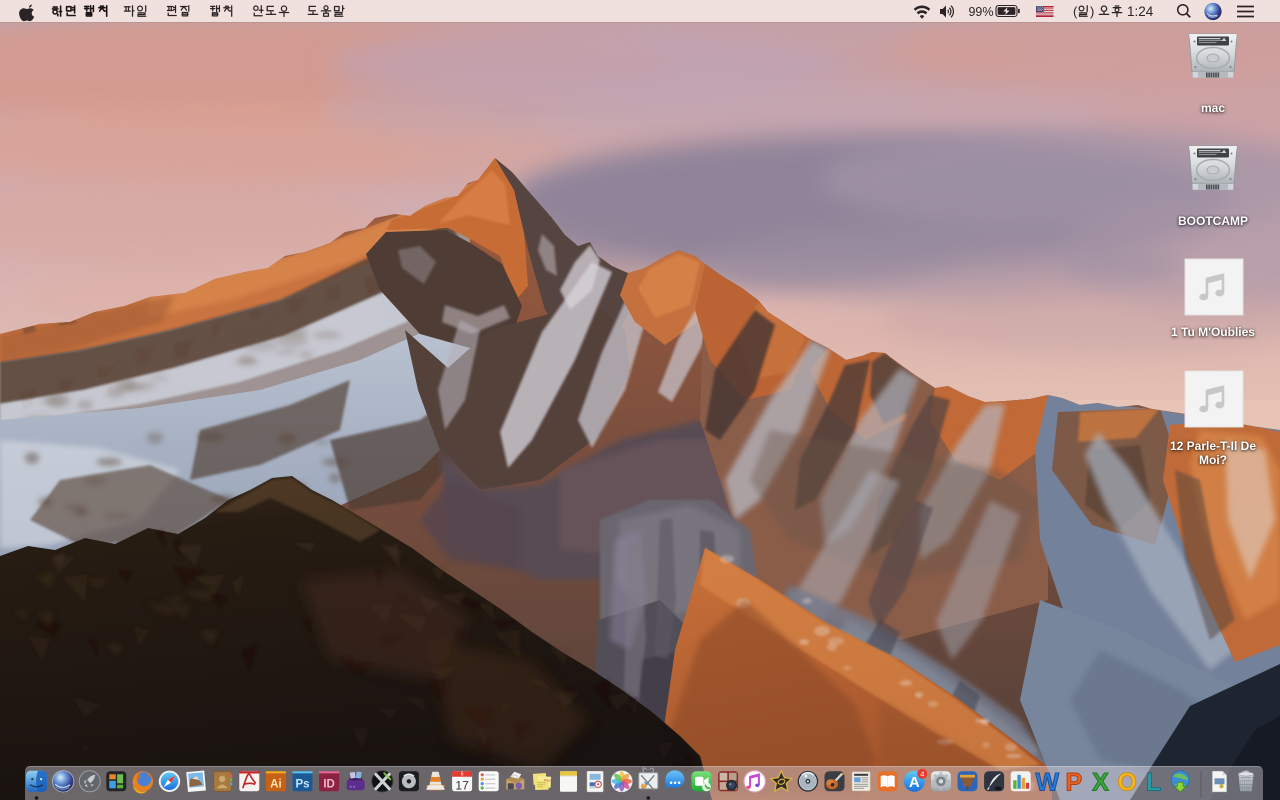  What do you see at coordinates (462, 775) in the screenshot?
I see `svg-text: 6` at bounding box center [462, 775].